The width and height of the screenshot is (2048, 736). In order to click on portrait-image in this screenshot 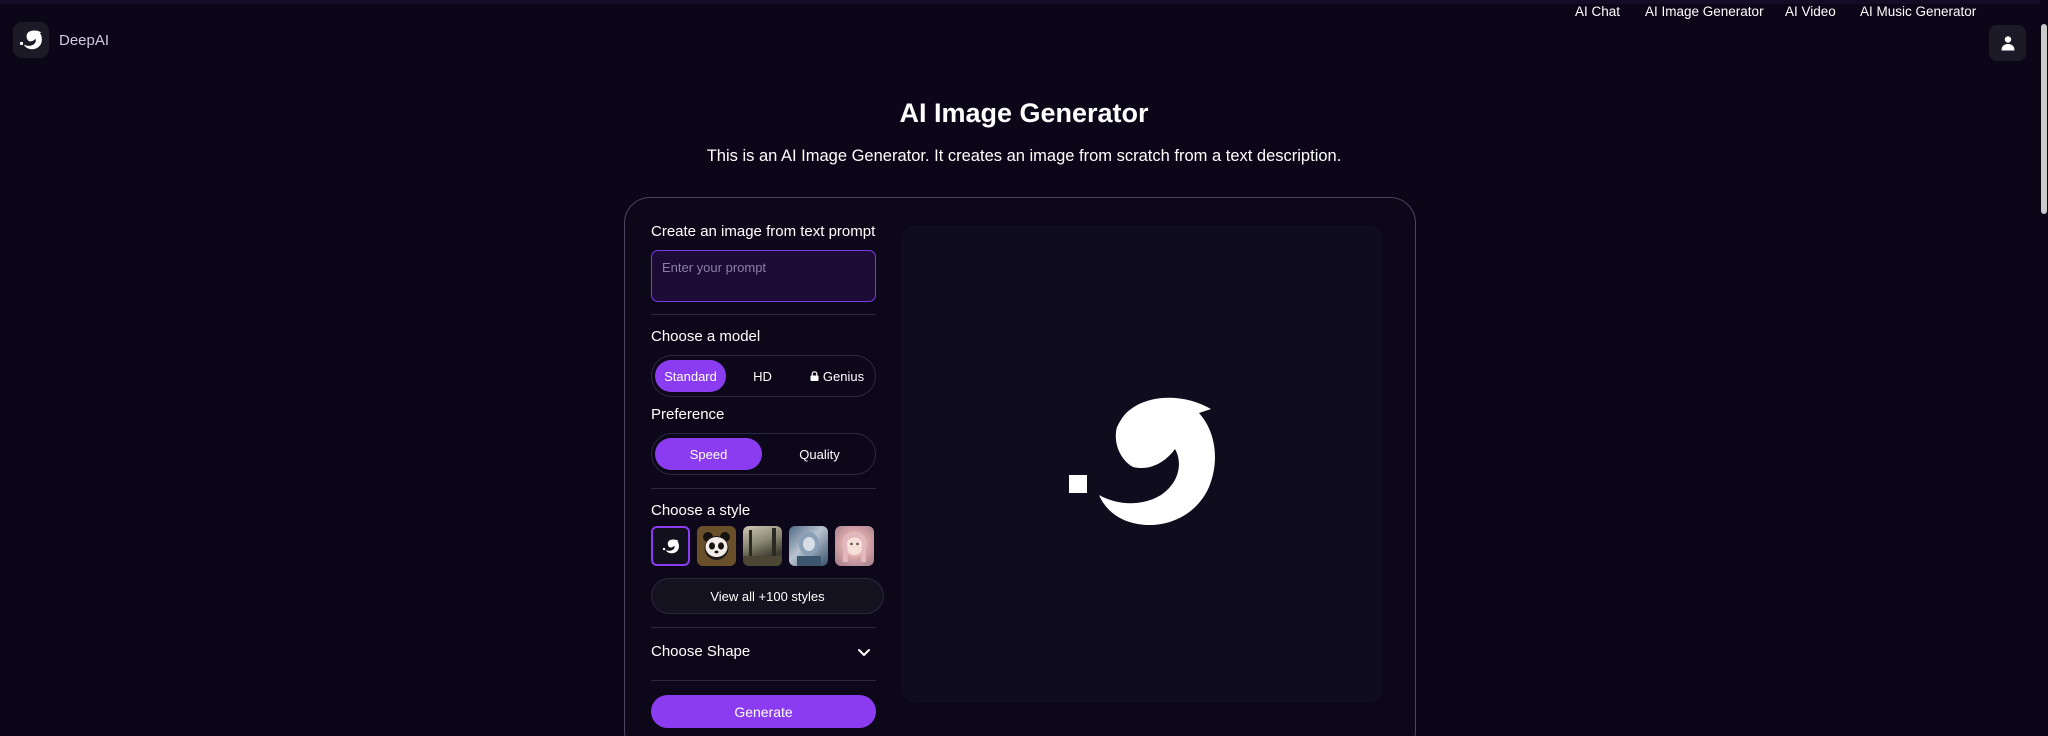, I will do `click(854, 547)`.